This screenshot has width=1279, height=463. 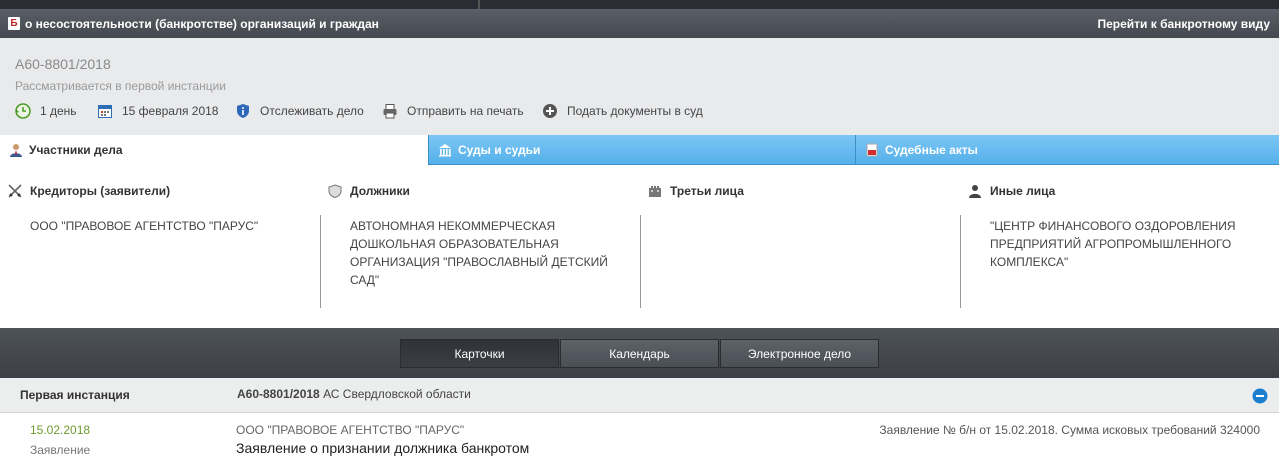 I want to click on person-silhouette-icon, so click(x=975, y=191).